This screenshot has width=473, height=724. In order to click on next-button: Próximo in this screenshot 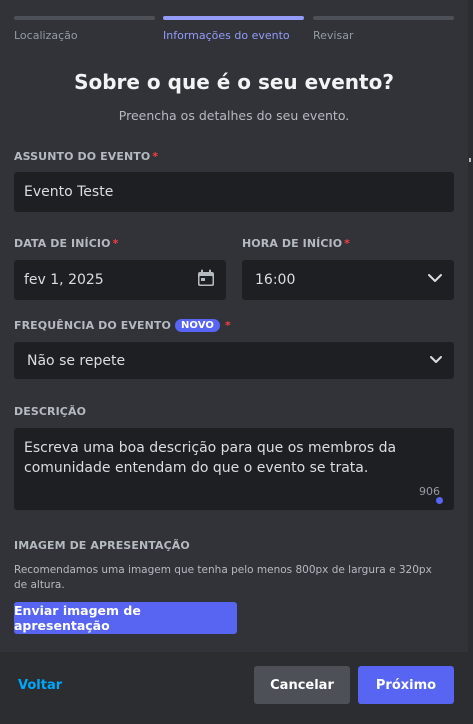, I will do `click(406, 685)`.